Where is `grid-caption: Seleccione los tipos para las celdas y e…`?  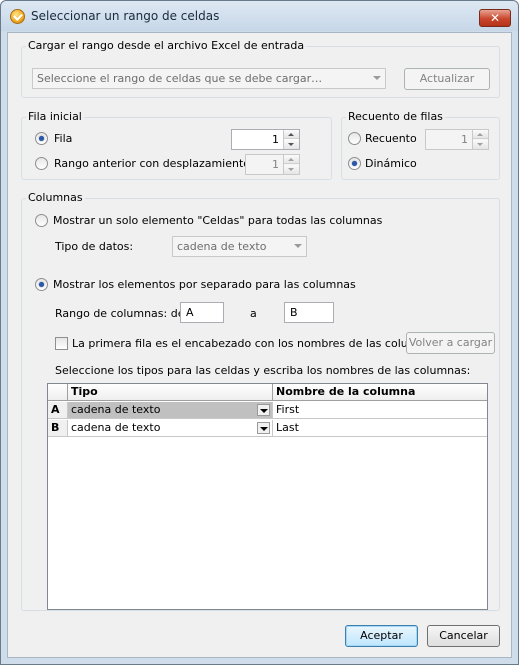
grid-caption: Seleccione los tipos para las celdas y e… is located at coordinates (263, 370).